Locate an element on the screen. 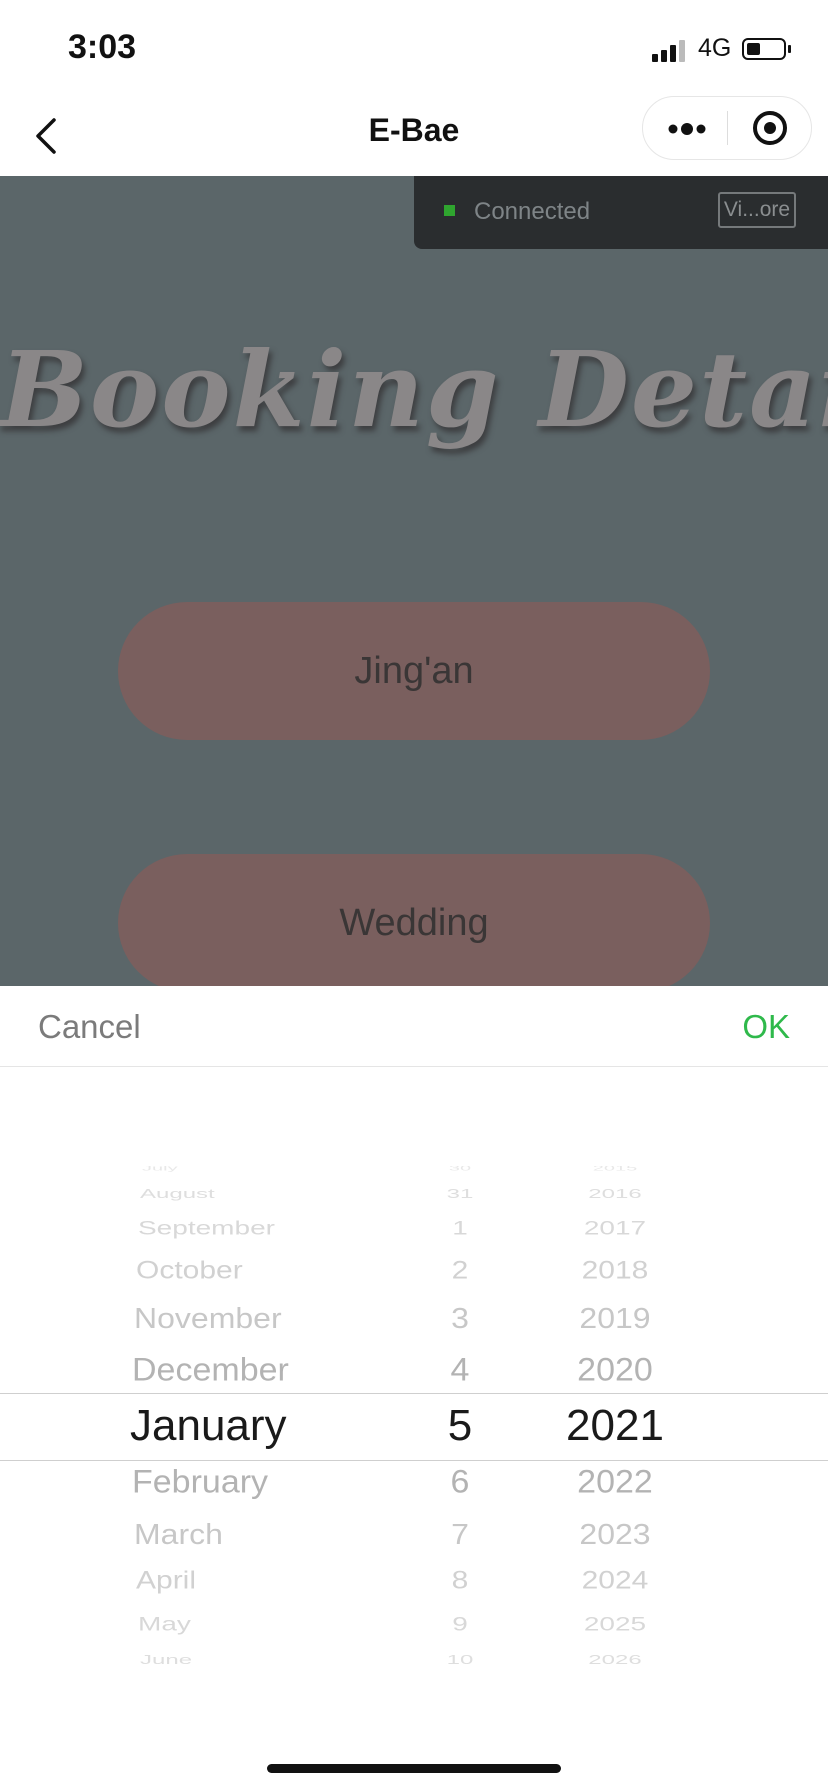 Image resolution: width=828 pixels, height=1792 pixels. picker-option: February is located at coordinates (200, 1481).